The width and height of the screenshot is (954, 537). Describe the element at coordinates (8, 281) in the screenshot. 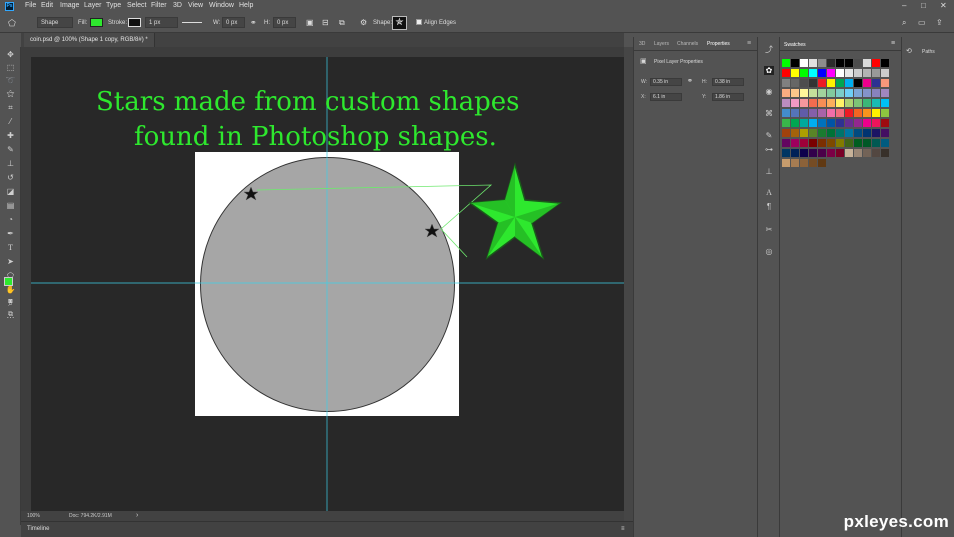

I see `foreground-color-swatch` at that location.